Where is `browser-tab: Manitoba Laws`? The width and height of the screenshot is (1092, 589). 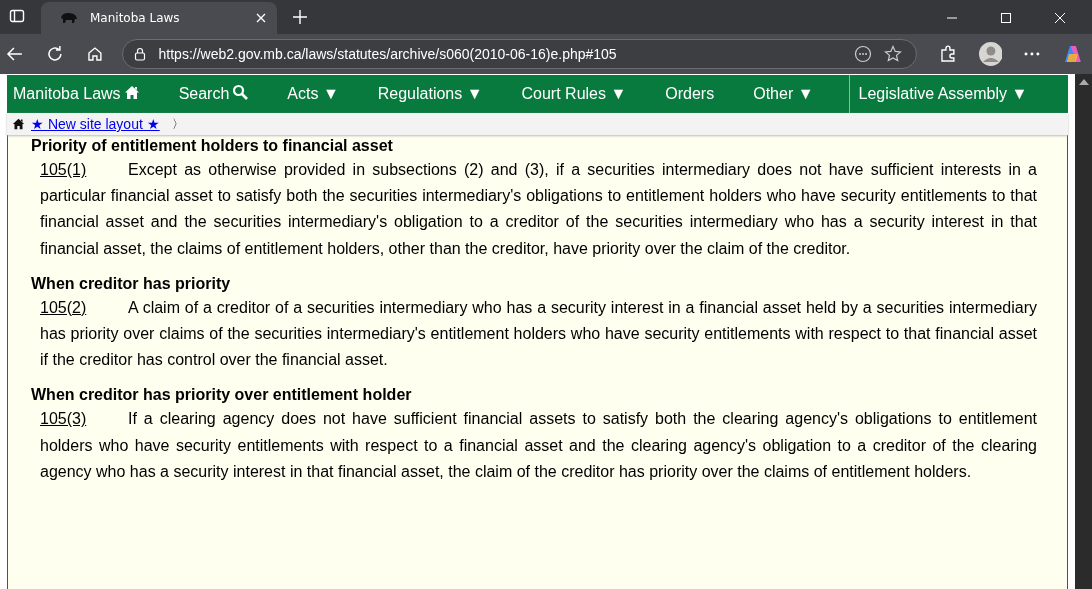 browser-tab: Manitoba Laws is located at coordinates (159, 18).